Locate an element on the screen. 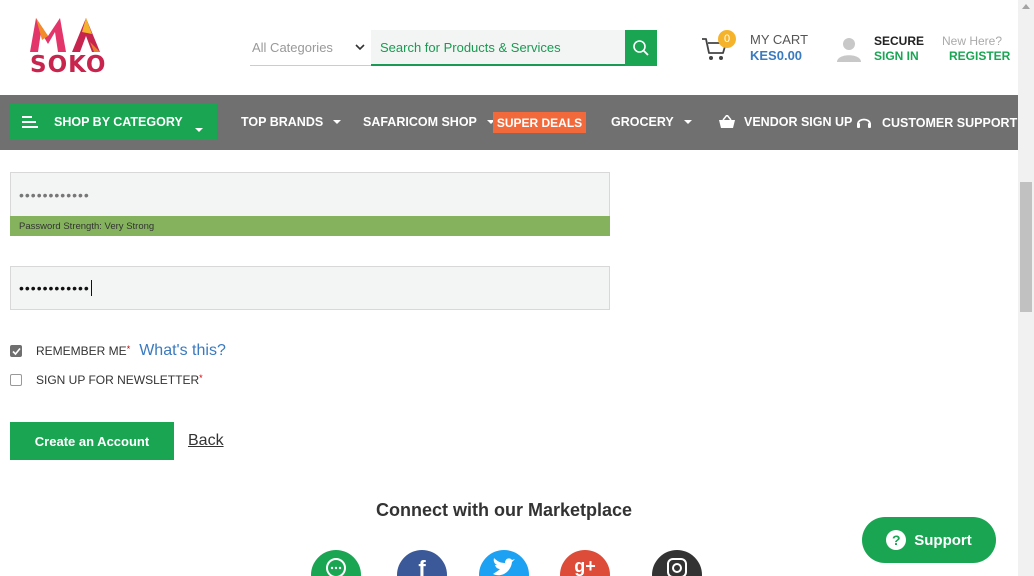  shop-by-category-label: SHOP BY CATEGORY is located at coordinates (118, 122).